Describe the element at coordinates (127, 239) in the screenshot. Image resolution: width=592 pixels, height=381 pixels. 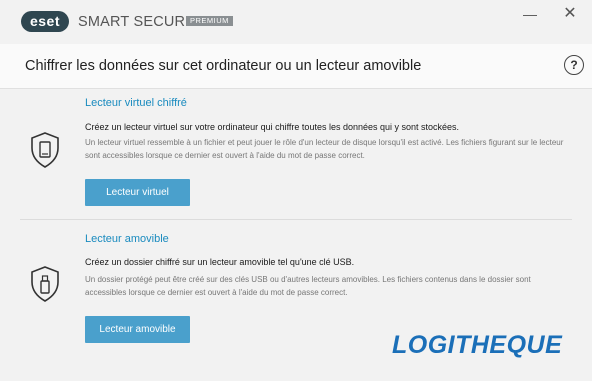
I see `section-title: Lecteur amovible` at that location.